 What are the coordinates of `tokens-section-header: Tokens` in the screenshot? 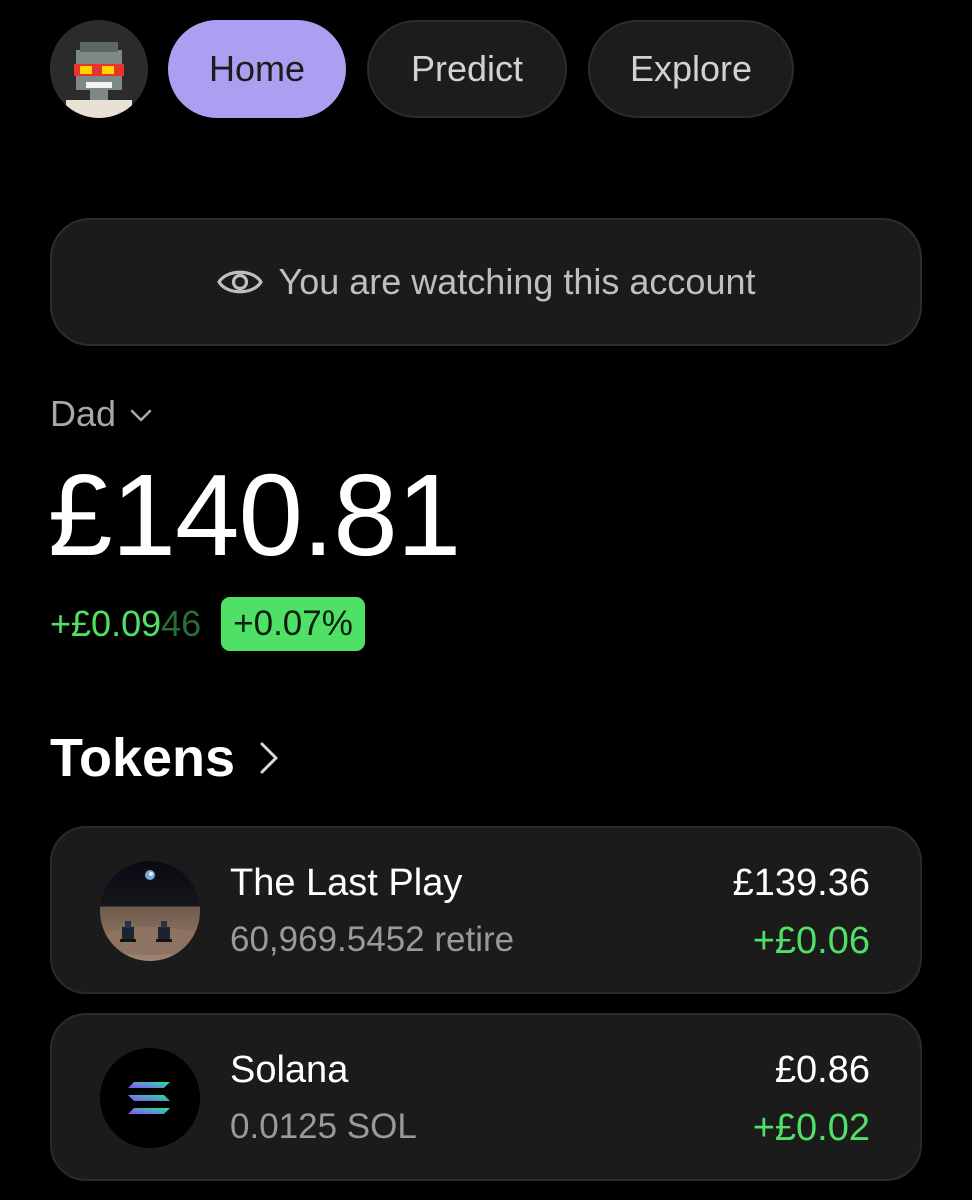 It's located at (164, 758).